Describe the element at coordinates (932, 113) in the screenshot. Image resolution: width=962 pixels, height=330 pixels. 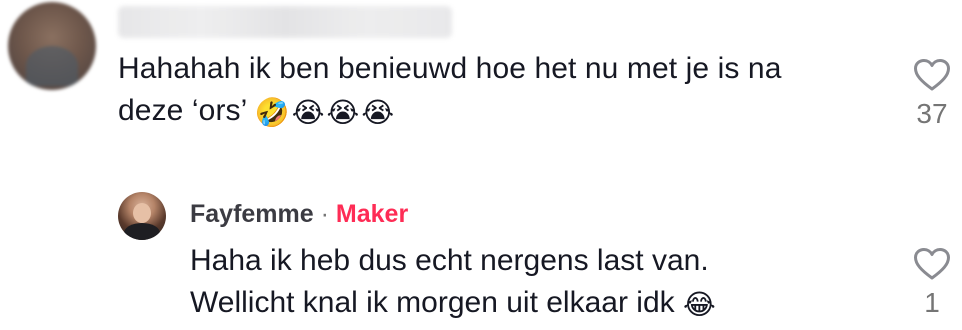
I see `comment-like-count: 37` at that location.